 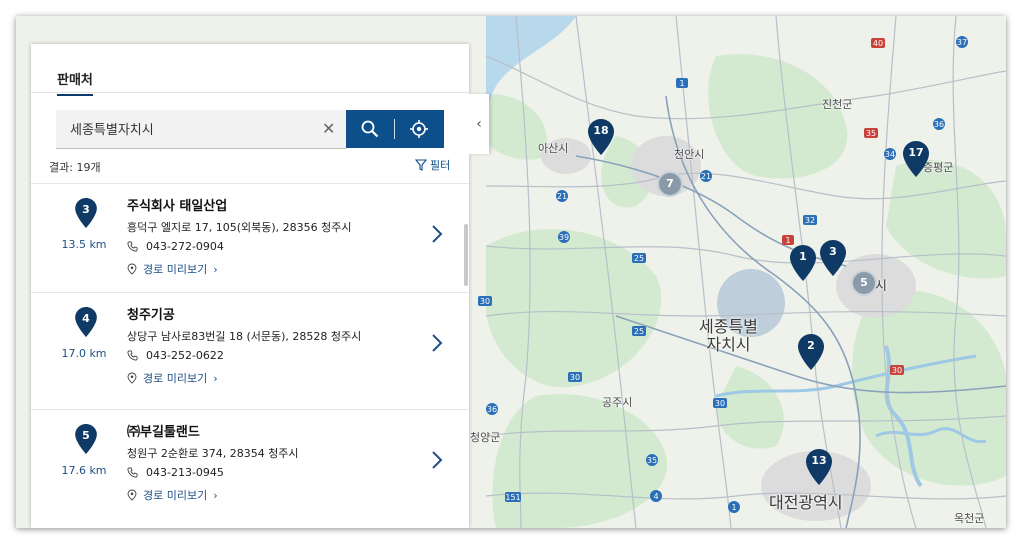 I want to click on dealer-phone: 043-213-0945, so click(x=185, y=472).